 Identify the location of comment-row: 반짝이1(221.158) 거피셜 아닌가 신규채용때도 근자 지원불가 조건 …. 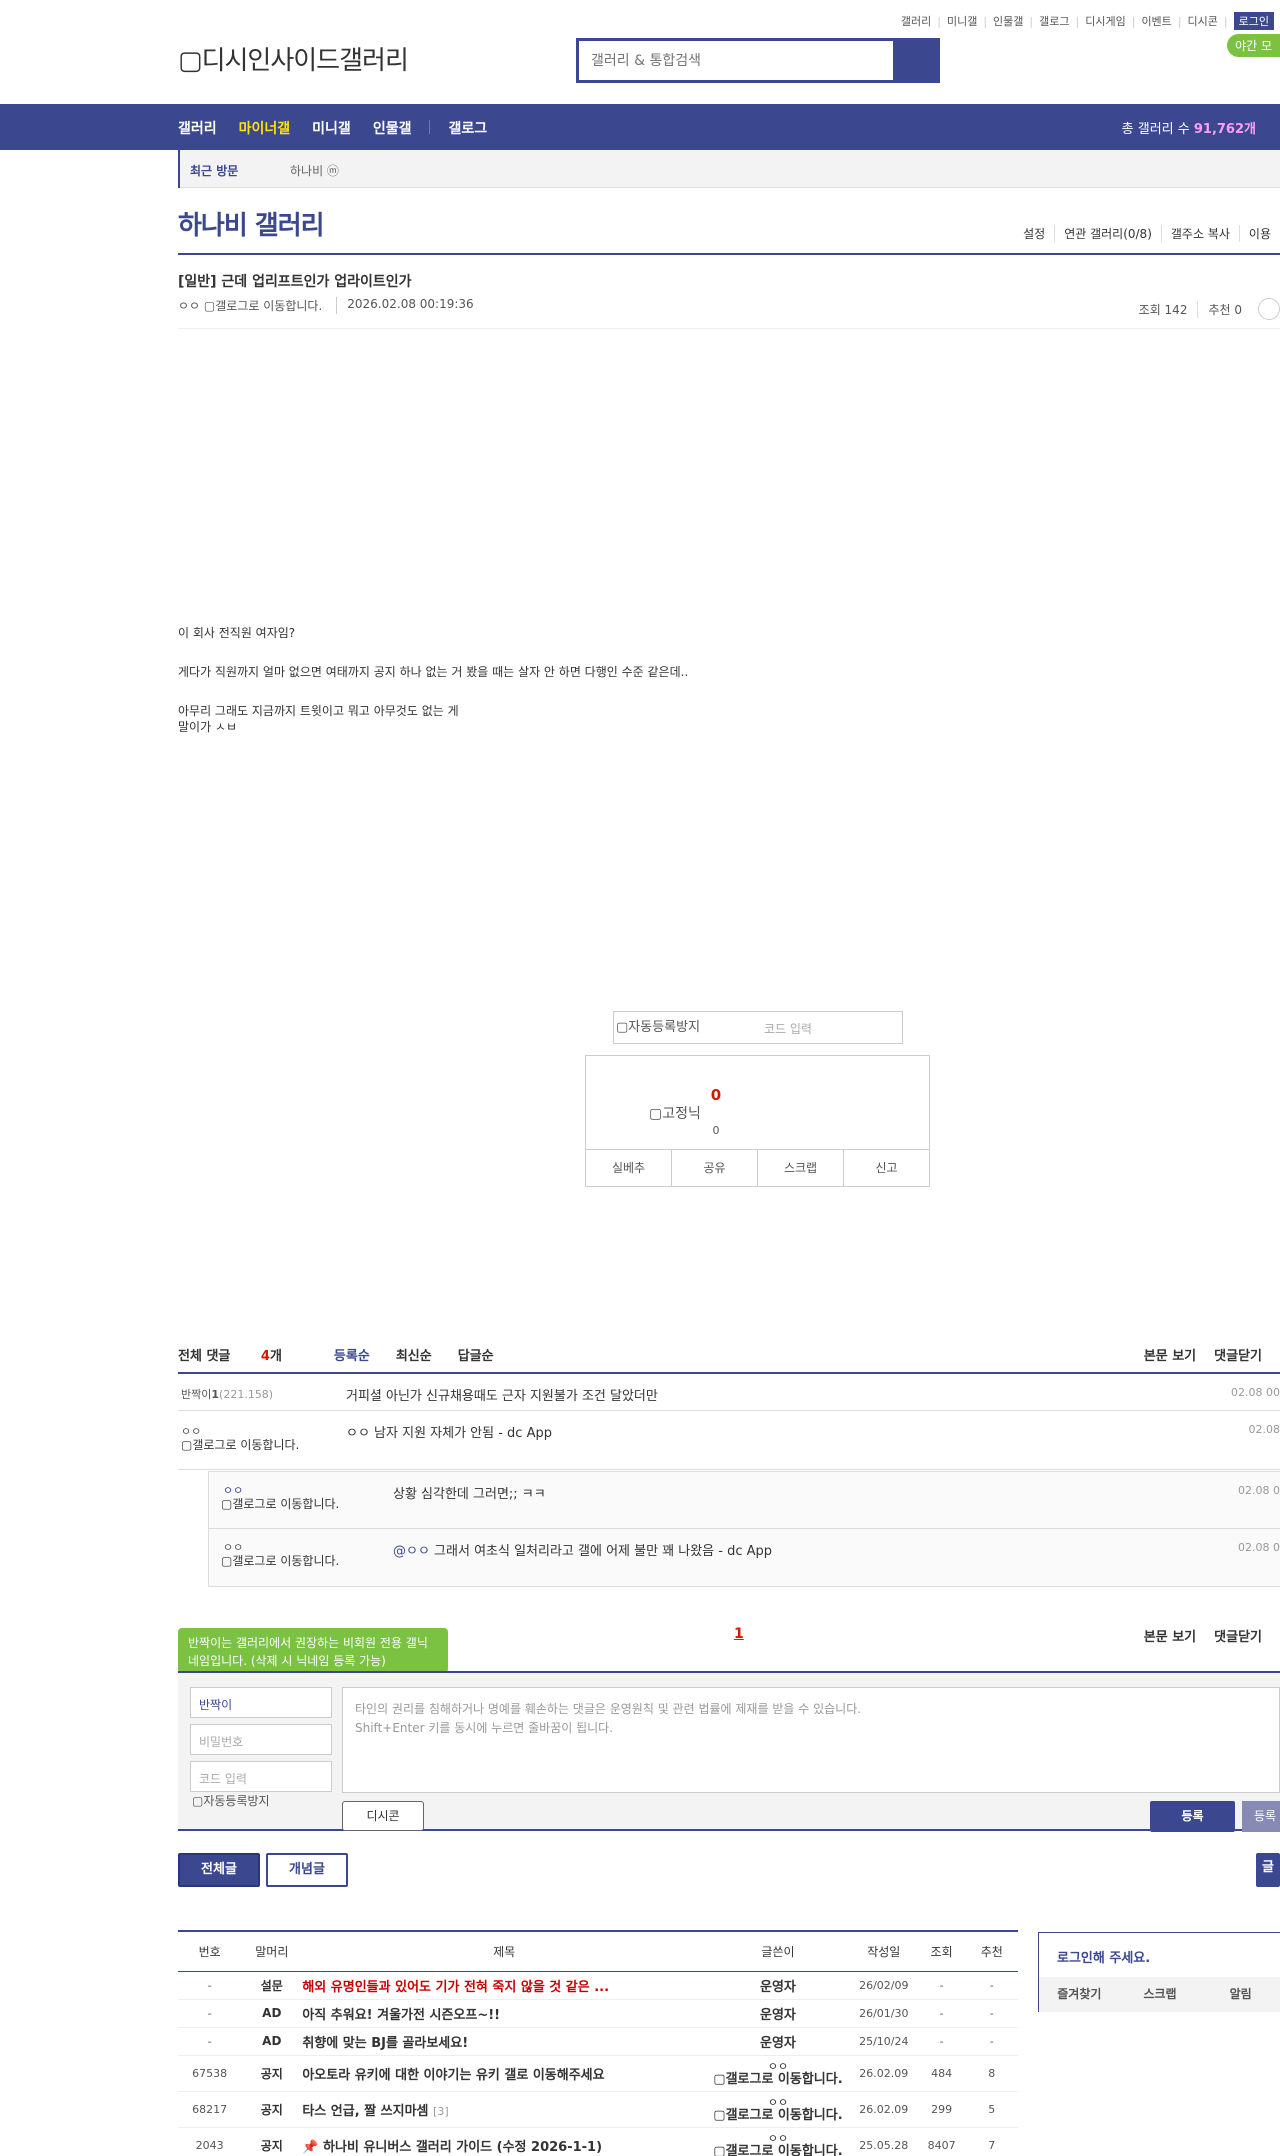
(729, 1392).